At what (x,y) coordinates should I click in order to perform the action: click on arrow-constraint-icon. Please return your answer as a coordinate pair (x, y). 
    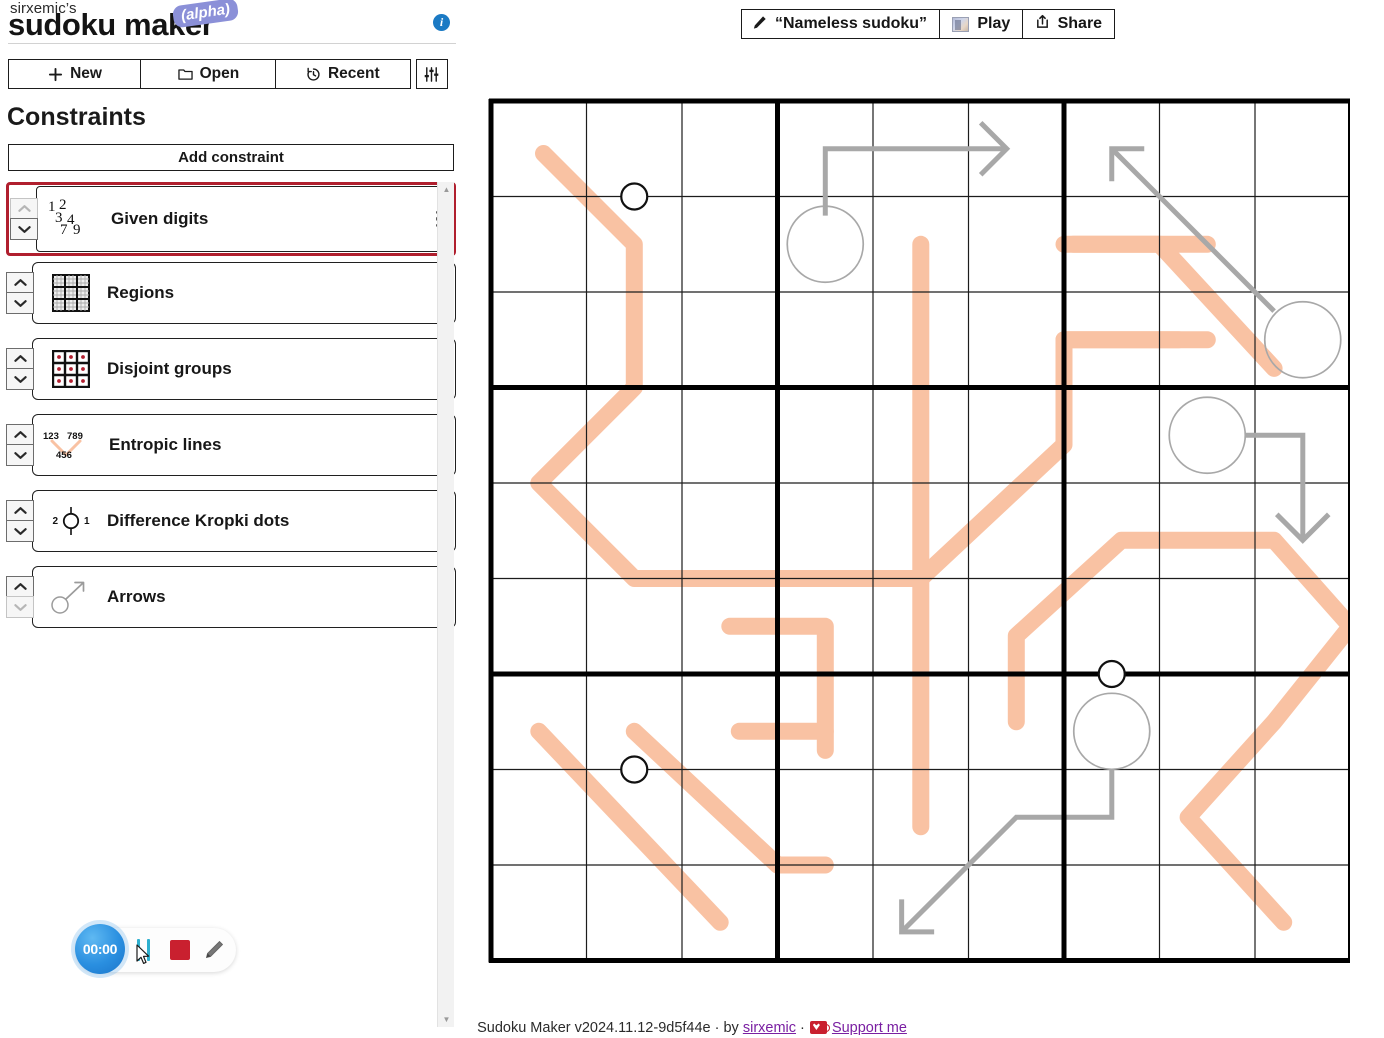
    Looking at the image, I should click on (71, 597).